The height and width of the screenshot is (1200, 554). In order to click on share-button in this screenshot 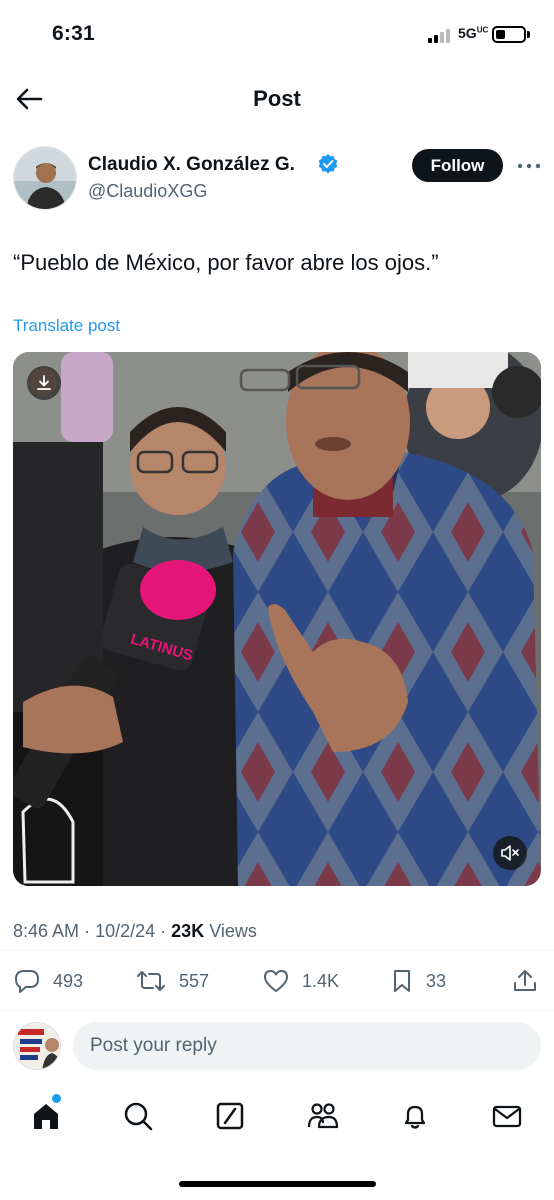, I will do `click(531, 981)`.